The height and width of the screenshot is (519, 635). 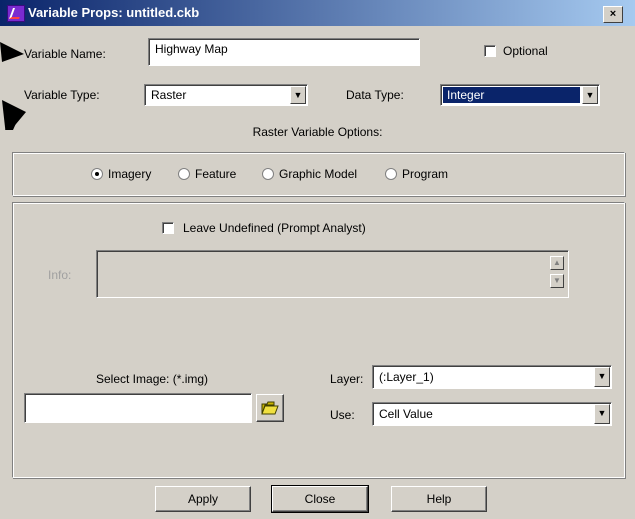 I want to click on feature-label: Feature, so click(x=216, y=174).